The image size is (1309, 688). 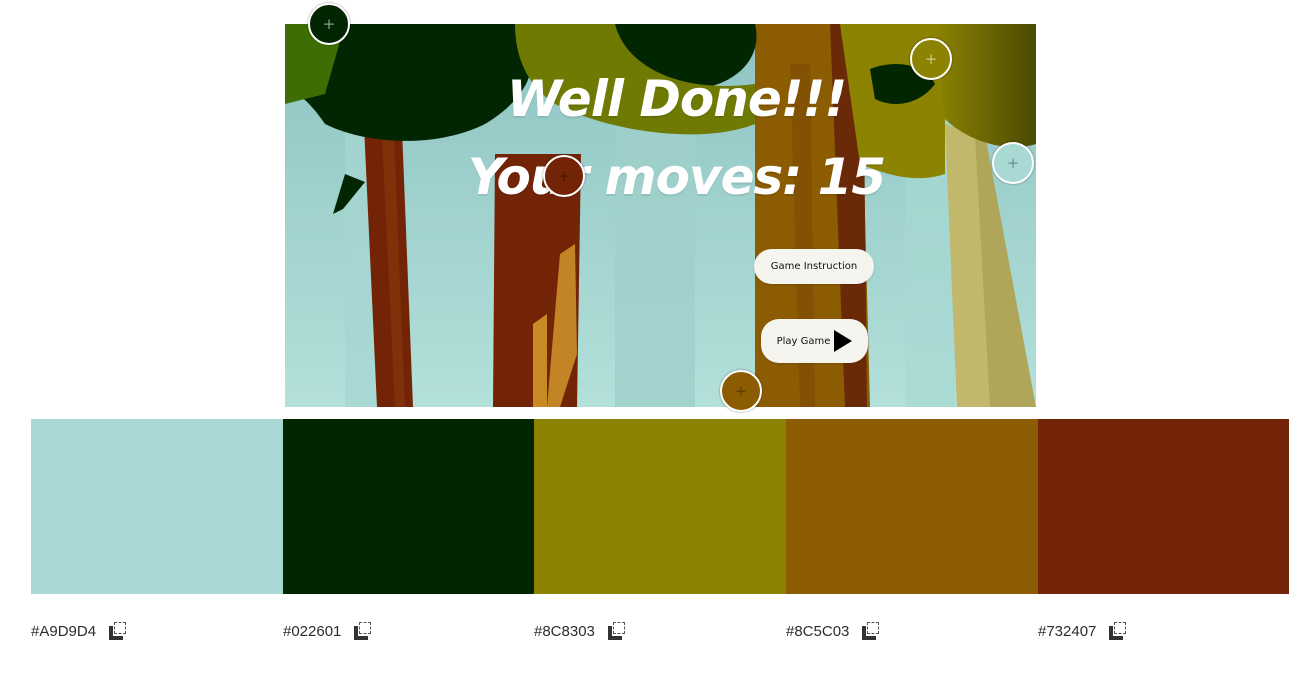 I want to click on moves-count-text: Your moves: 15, so click(x=676, y=177).